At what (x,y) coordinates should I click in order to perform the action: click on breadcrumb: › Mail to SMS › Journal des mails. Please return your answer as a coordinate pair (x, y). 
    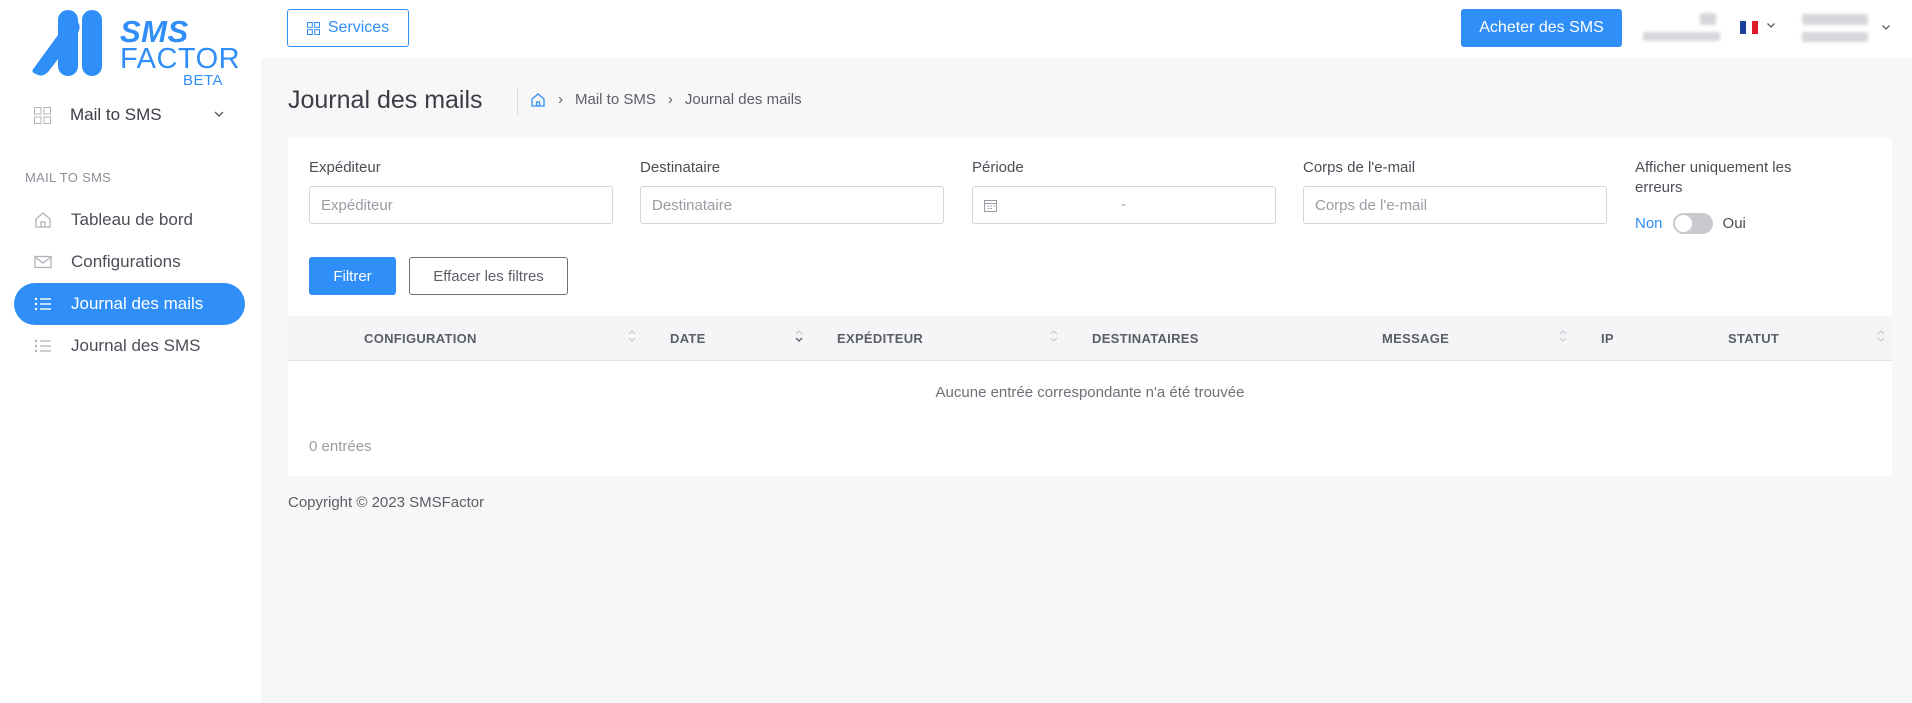
    Looking at the image, I should click on (666, 99).